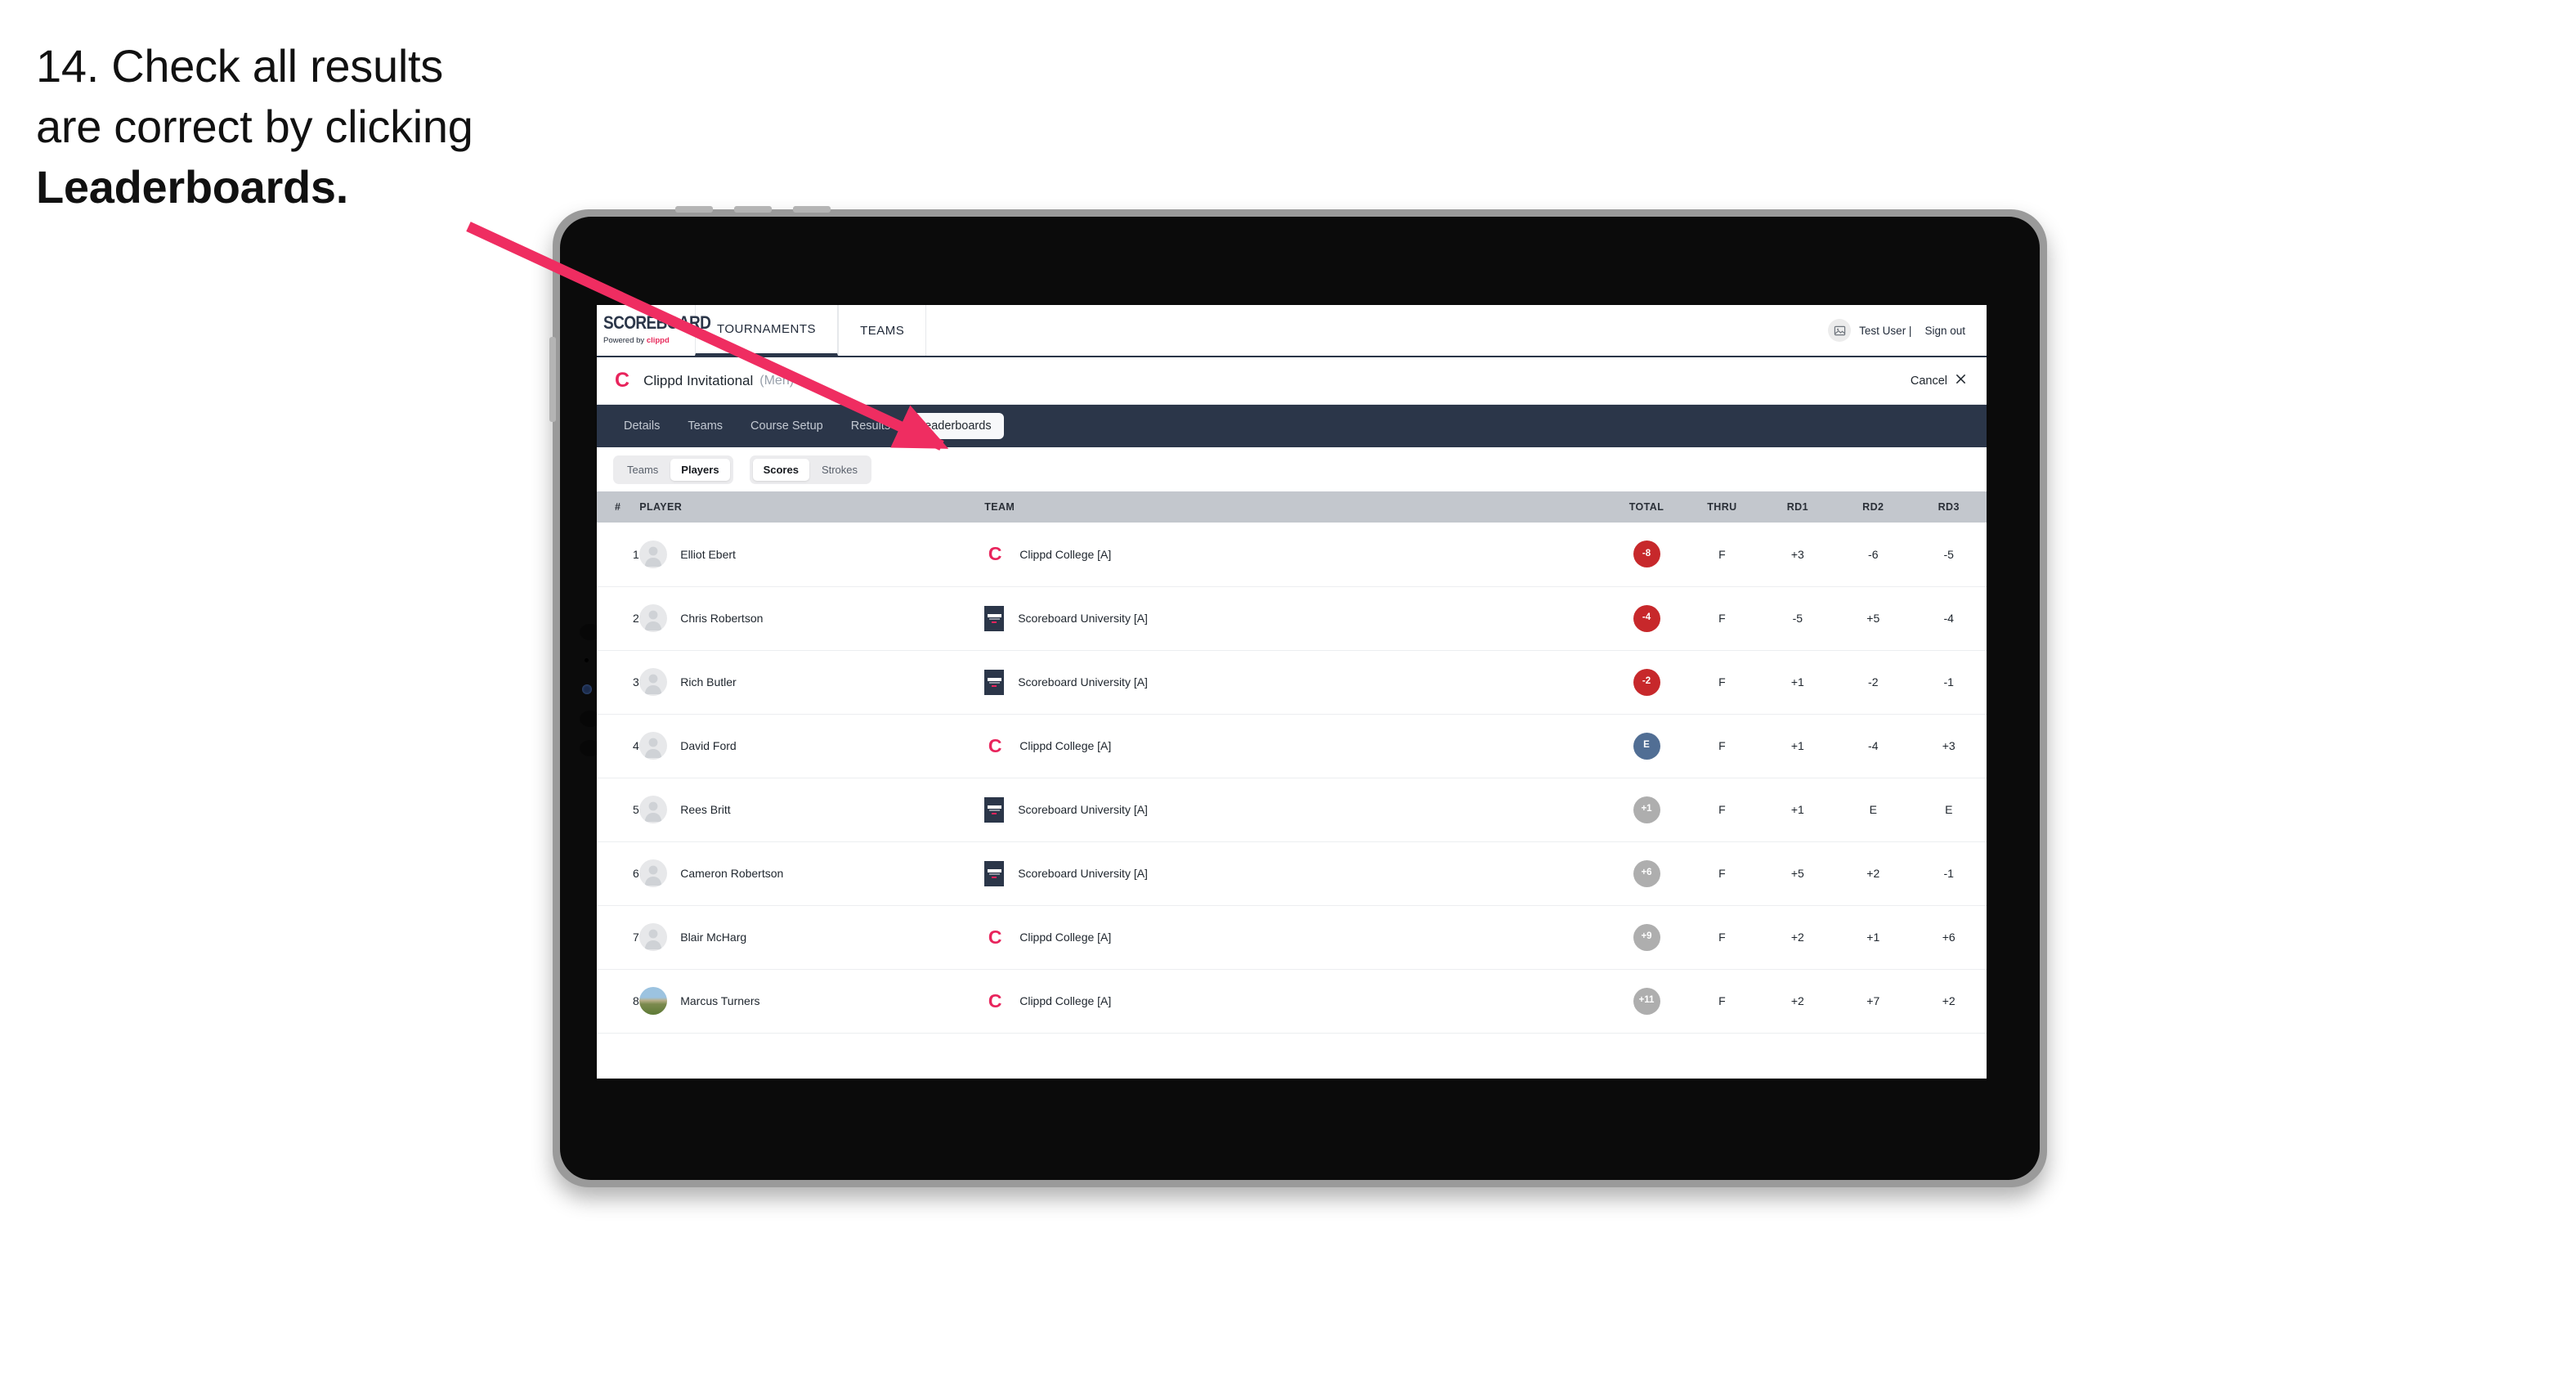 The image size is (2576, 1386). What do you see at coordinates (1292, 381) in the screenshot?
I see `tournament-title-row: C Clippd Invitational (Men) Cancel` at bounding box center [1292, 381].